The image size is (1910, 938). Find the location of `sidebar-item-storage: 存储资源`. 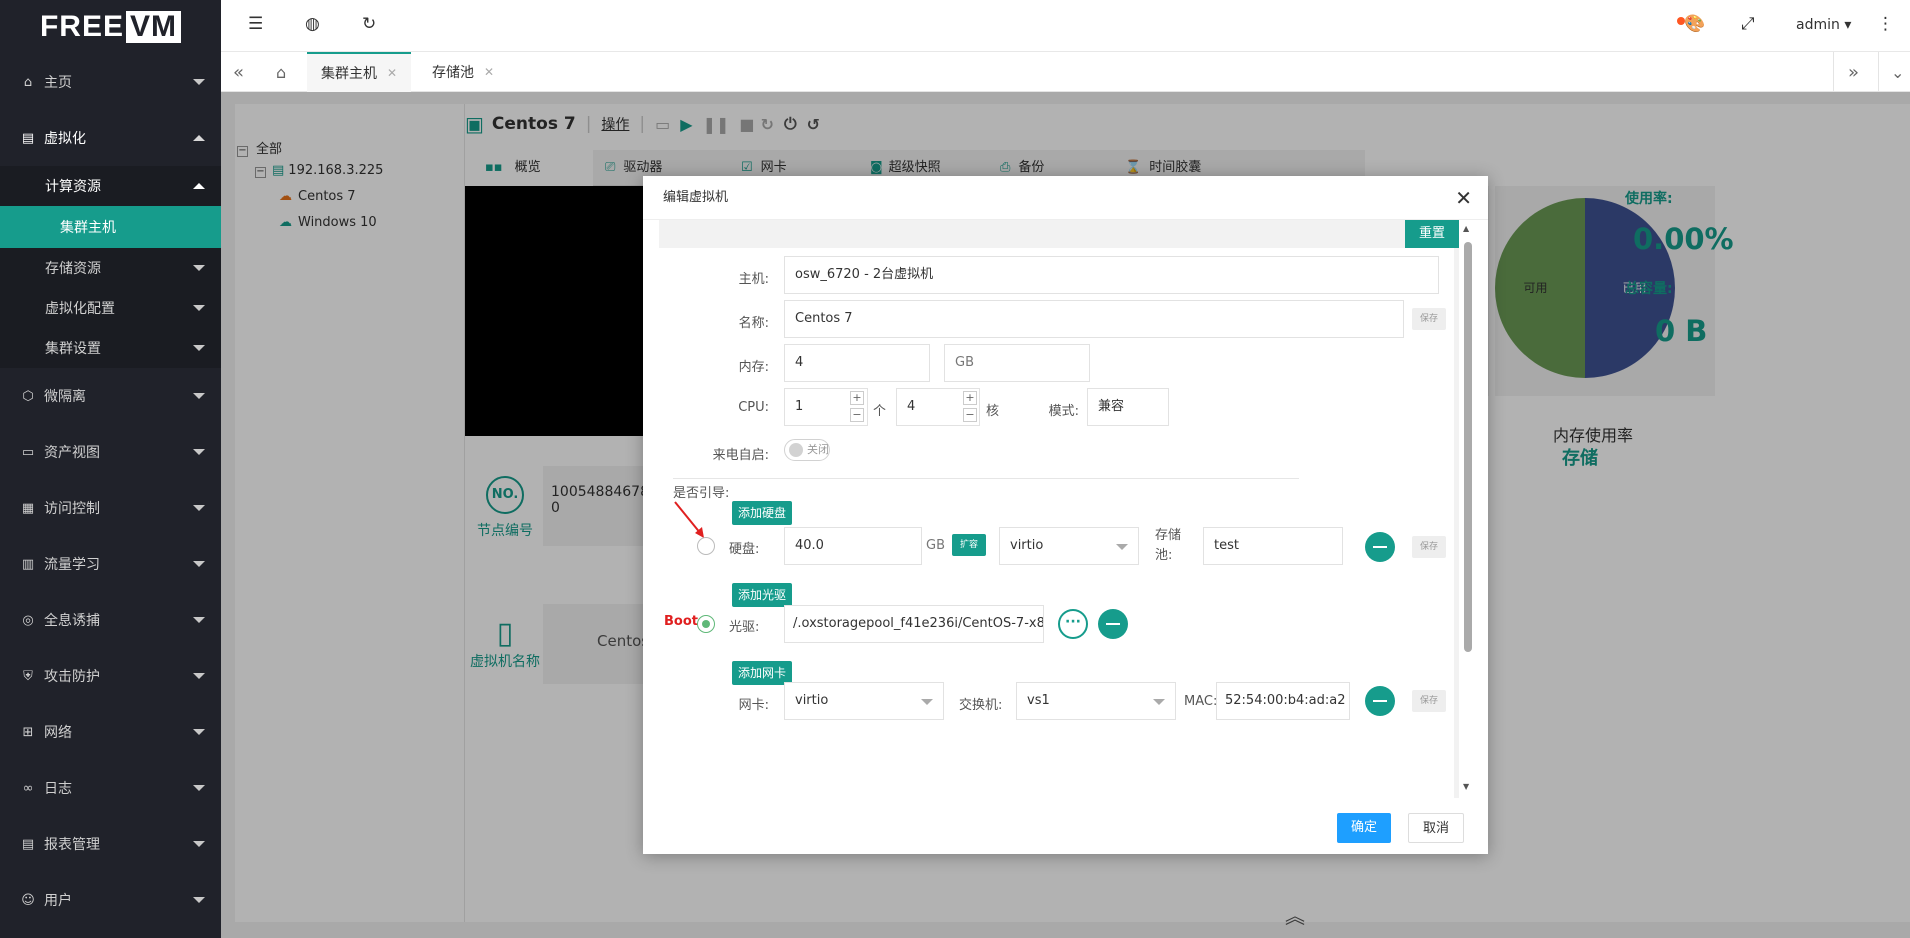

sidebar-item-storage: 存储资源 is located at coordinates (110, 268).